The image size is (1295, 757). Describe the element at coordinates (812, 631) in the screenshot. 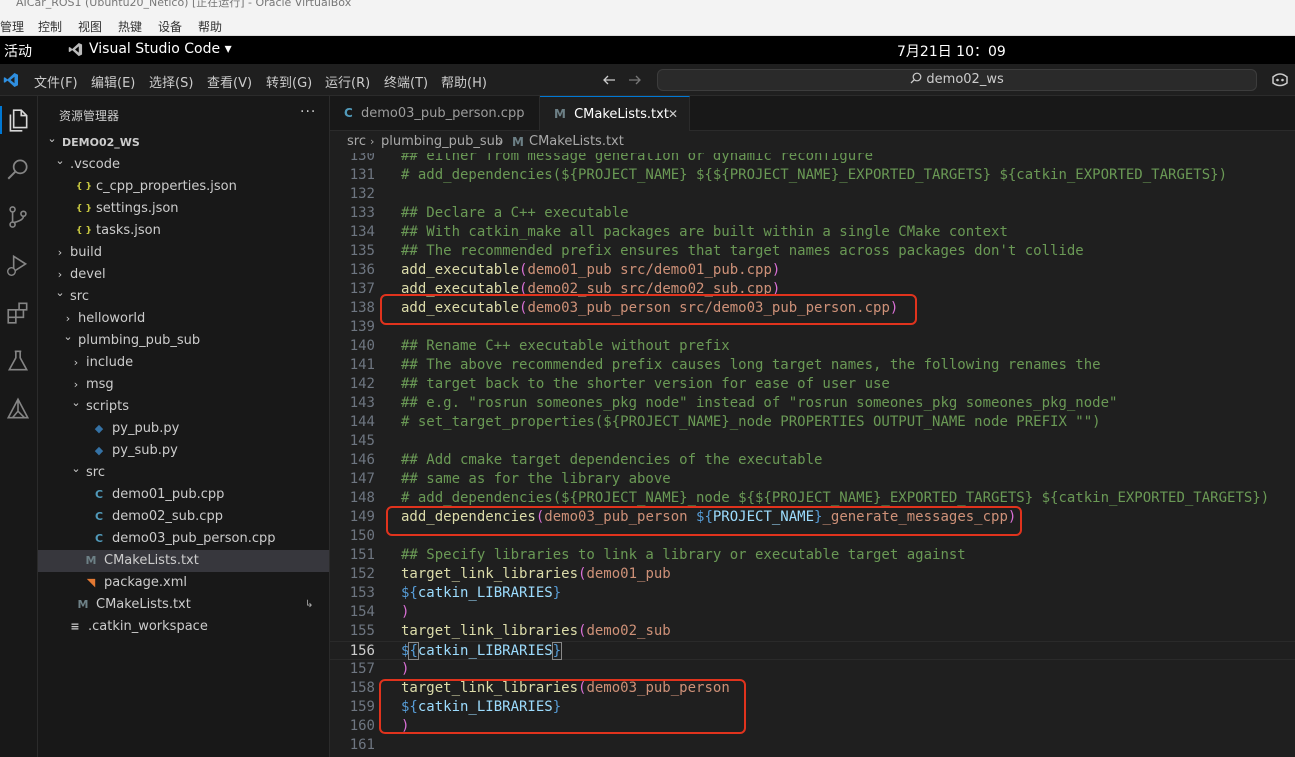

I see `code-line: 155 target_link_libraries(demo02_sub` at that location.